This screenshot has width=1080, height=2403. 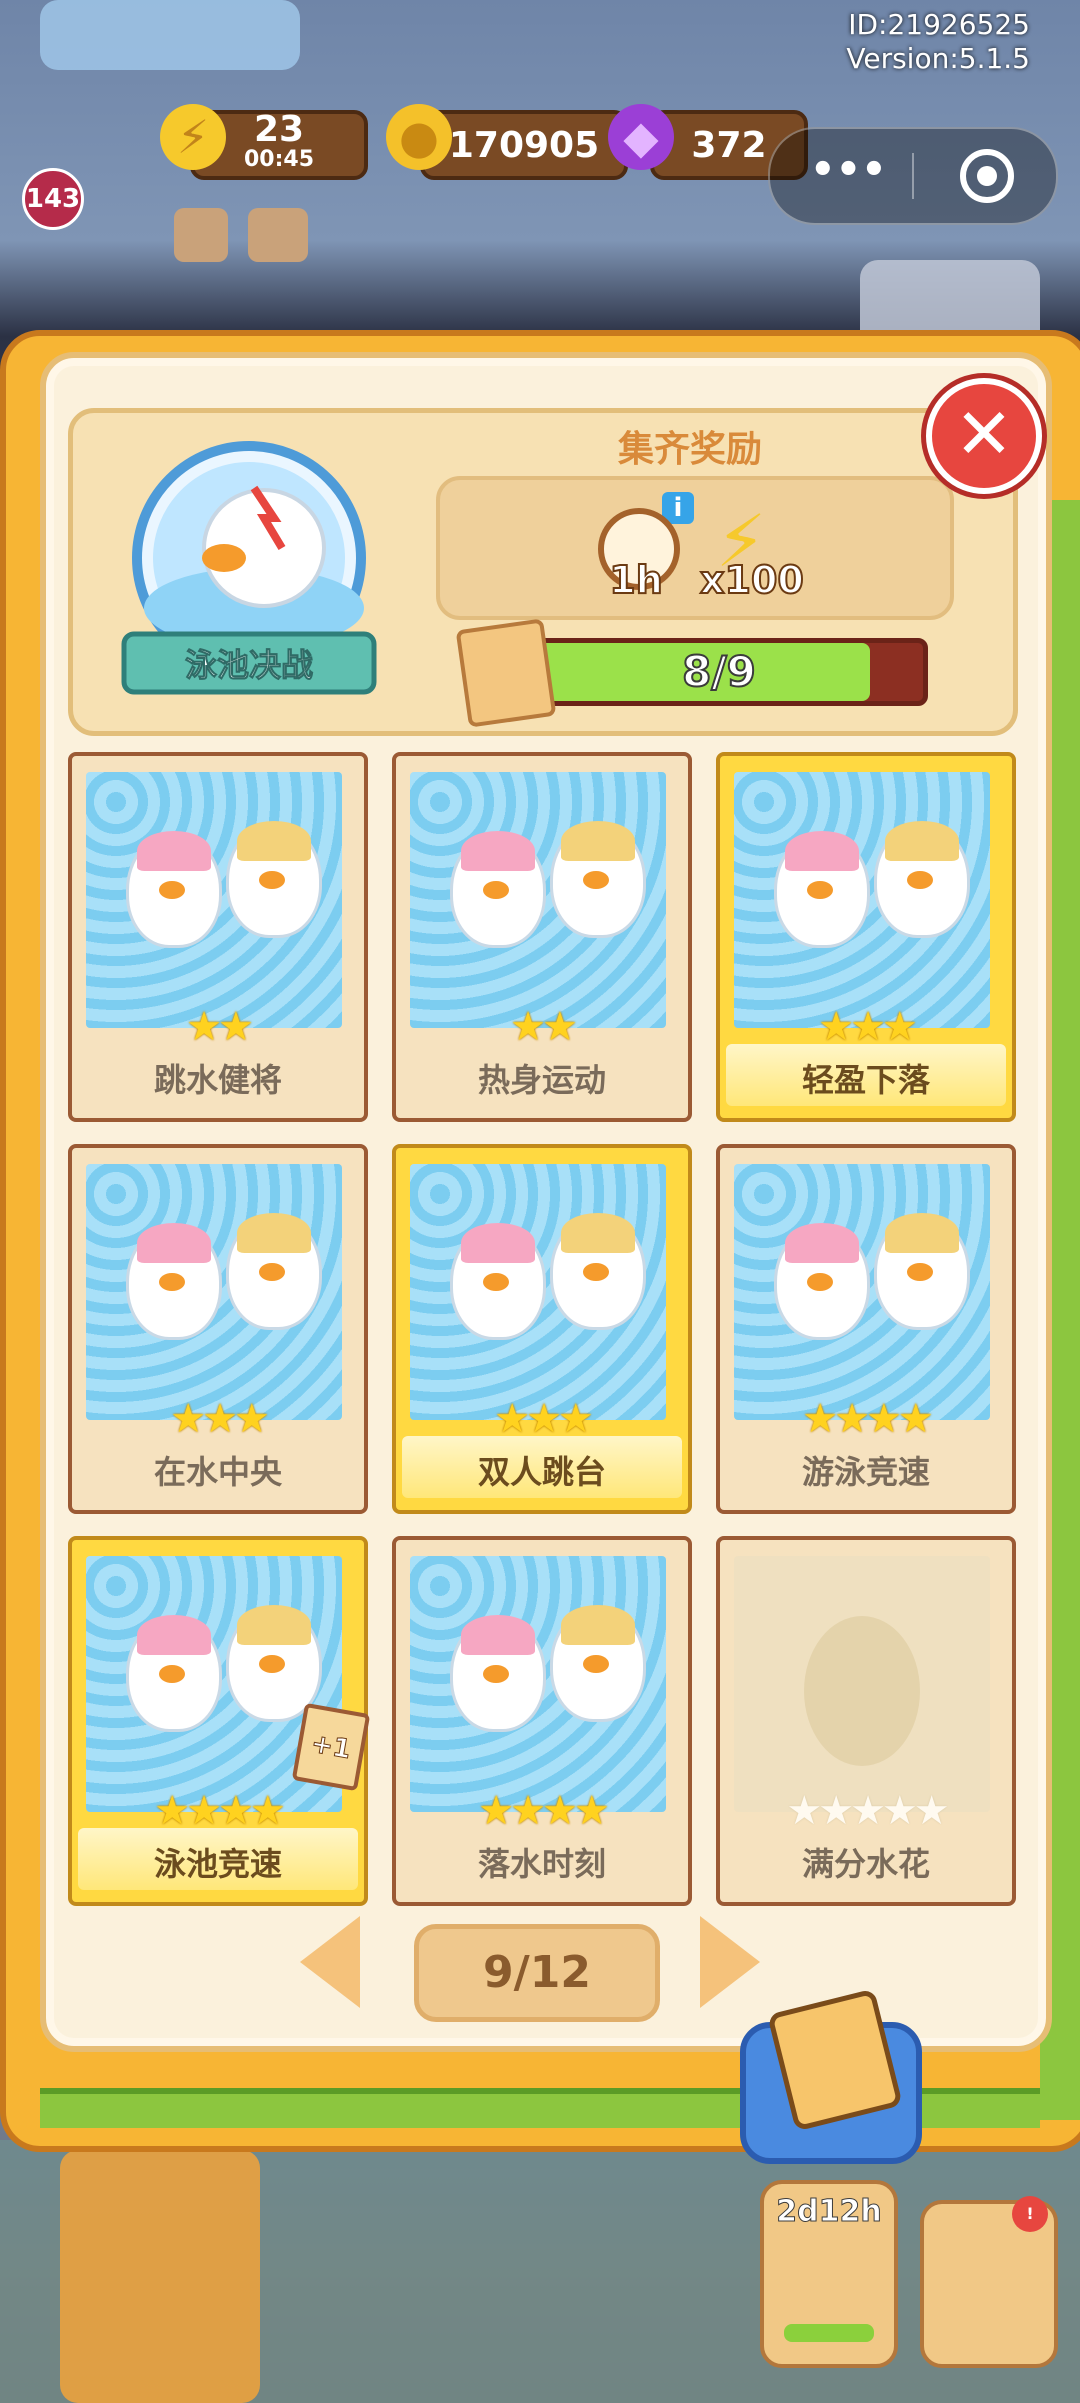 I want to click on card-name: 满分水花, so click(x=865, y=1864).